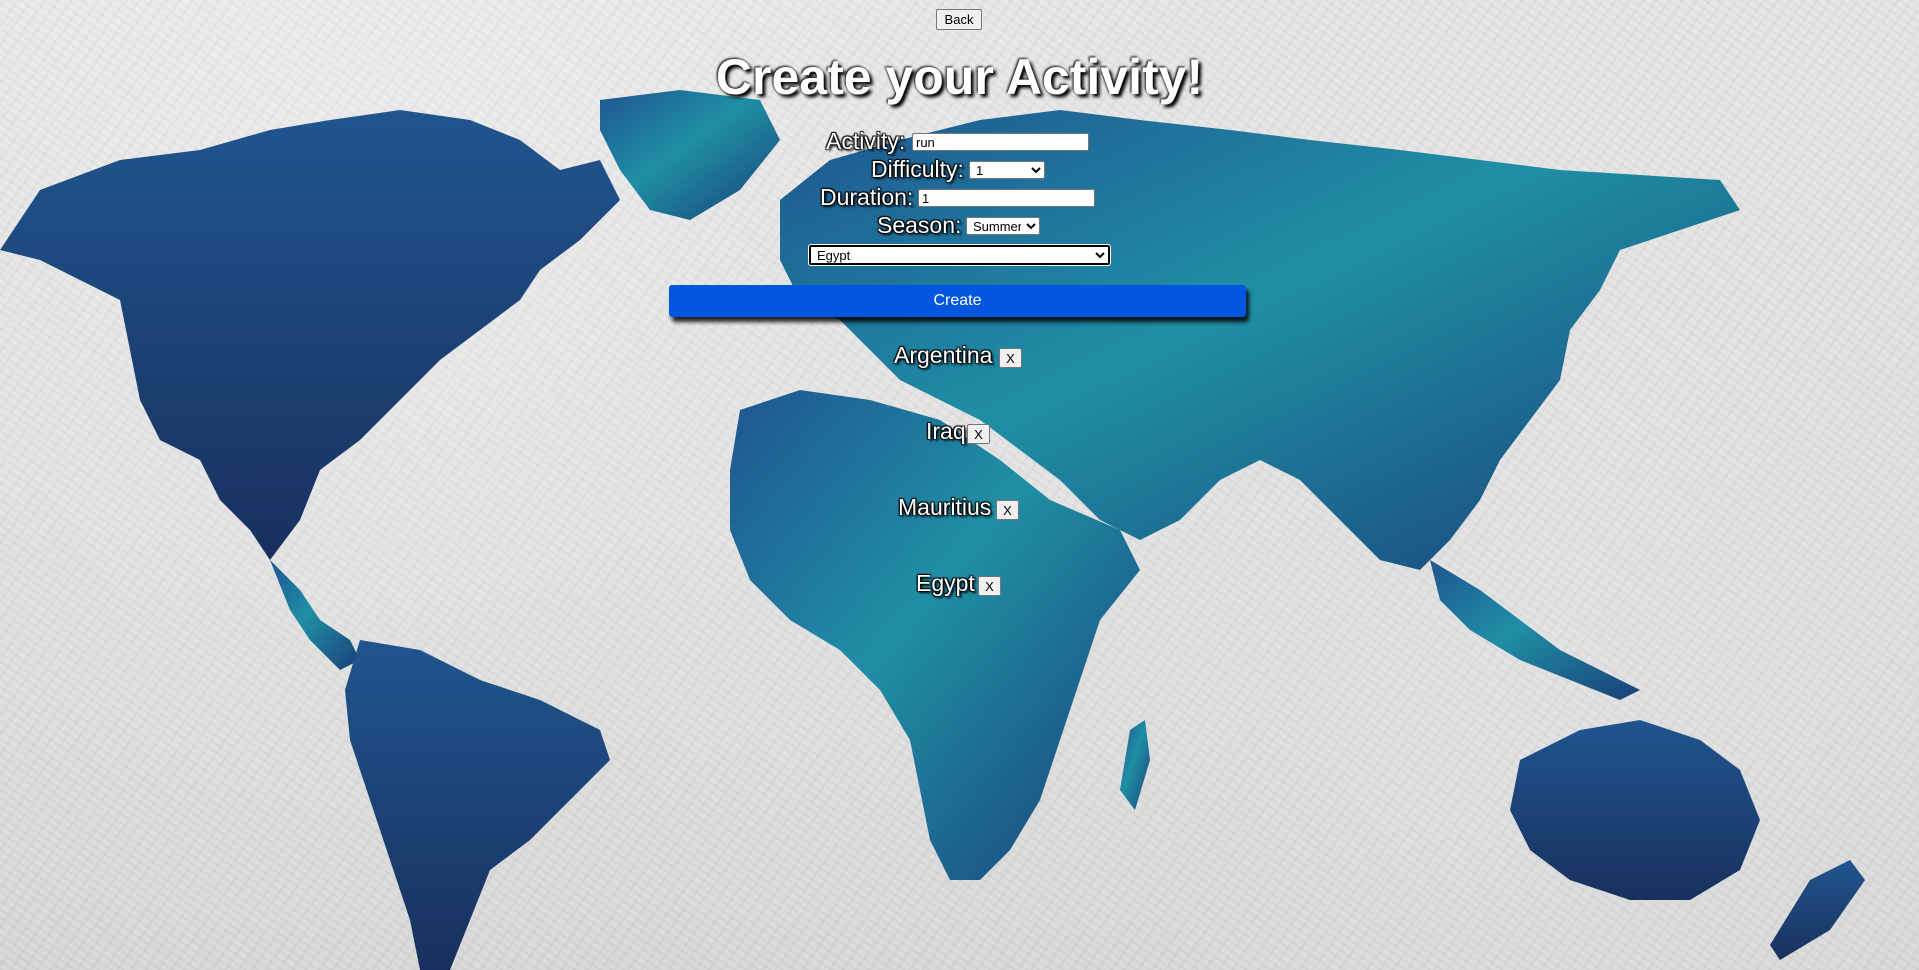 The image size is (1919, 970). What do you see at coordinates (945, 583) in the screenshot?
I see `country-name: Egypt` at bounding box center [945, 583].